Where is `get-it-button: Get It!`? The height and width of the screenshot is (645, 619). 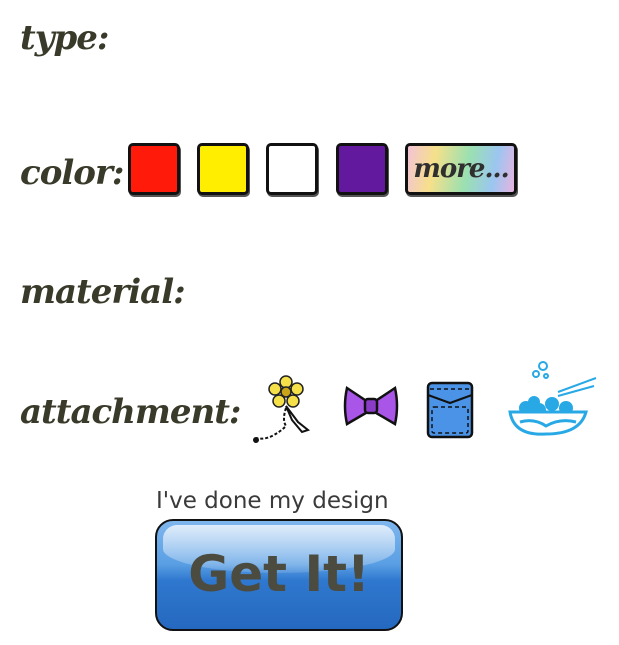
get-it-button: Get It! is located at coordinates (279, 575).